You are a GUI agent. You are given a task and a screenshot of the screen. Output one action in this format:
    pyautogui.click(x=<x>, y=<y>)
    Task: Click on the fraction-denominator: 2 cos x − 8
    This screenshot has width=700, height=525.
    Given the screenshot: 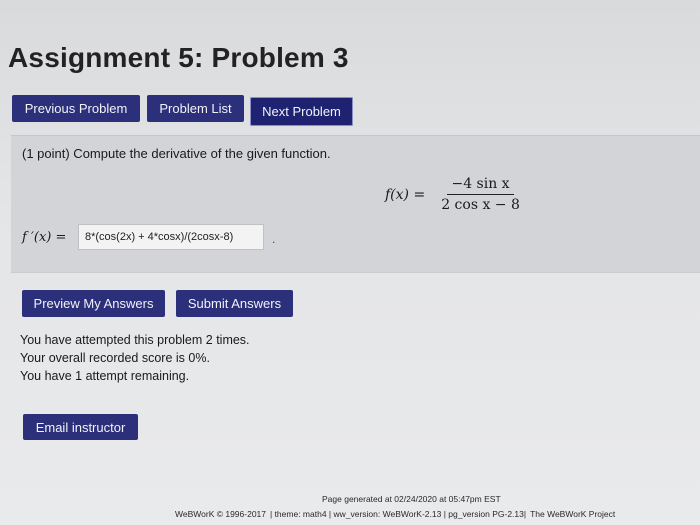 What is the action you would take?
    pyautogui.click(x=480, y=205)
    